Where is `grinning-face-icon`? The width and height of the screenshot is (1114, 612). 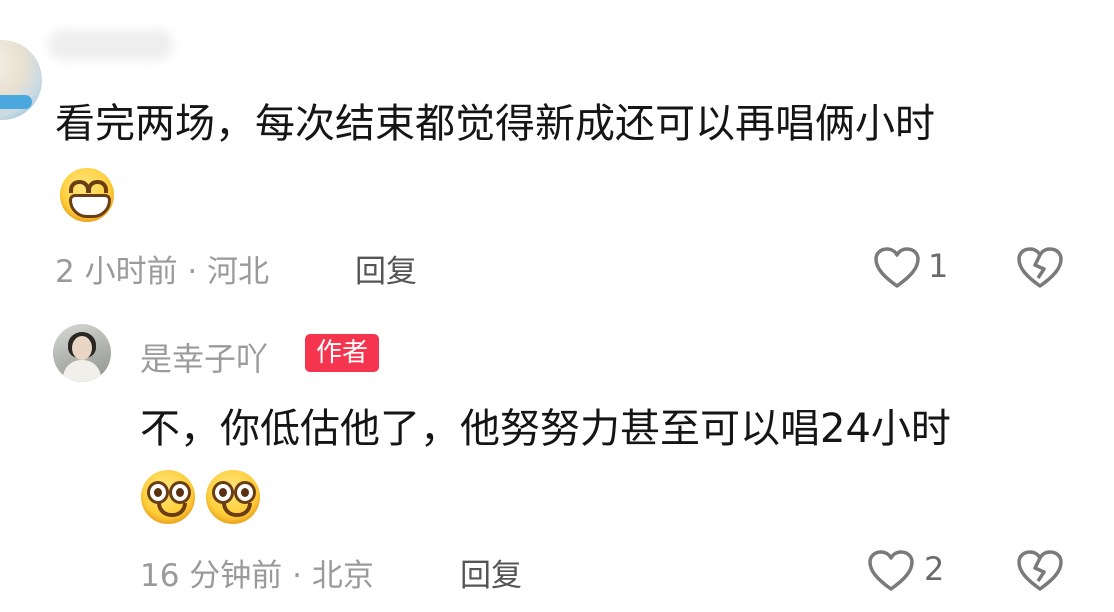
grinning-face-icon is located at coordinates (87, 195).